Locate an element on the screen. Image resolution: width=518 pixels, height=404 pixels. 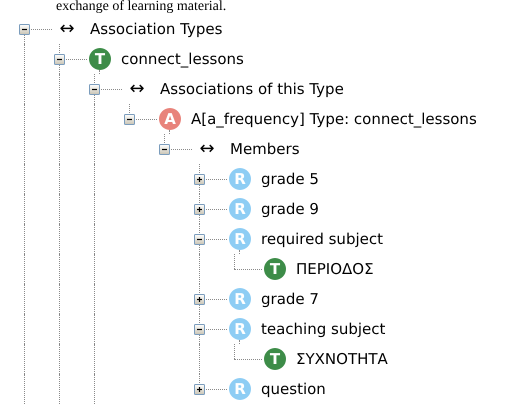
tree-item-label: ΣΥΧΝΟΤΗΤΑ is located at coordinates (342, 359).